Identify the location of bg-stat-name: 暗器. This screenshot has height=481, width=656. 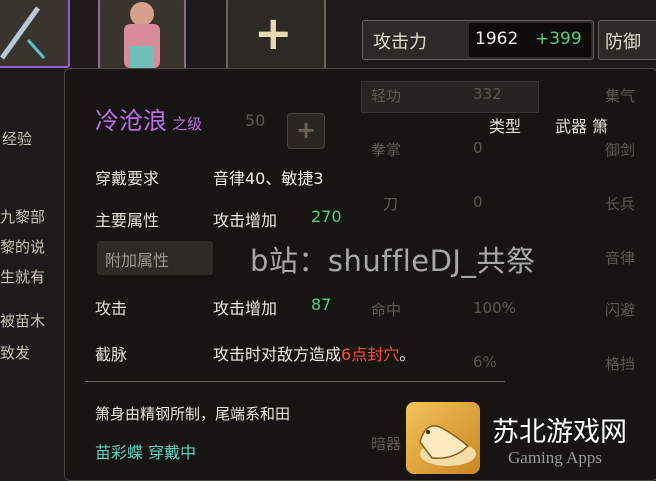
(386, 444).